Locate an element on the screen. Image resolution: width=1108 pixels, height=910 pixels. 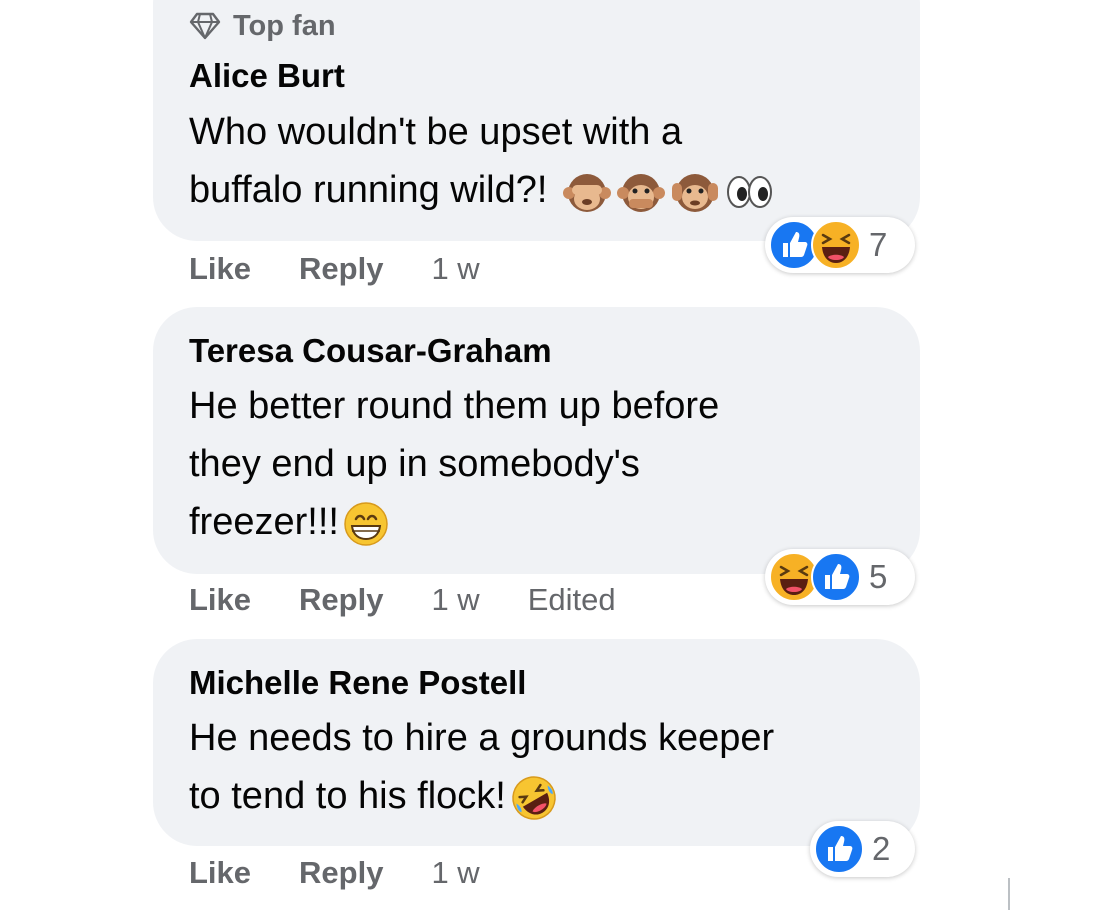
reactions-summary: 2 is located at coordinates (862, 849).